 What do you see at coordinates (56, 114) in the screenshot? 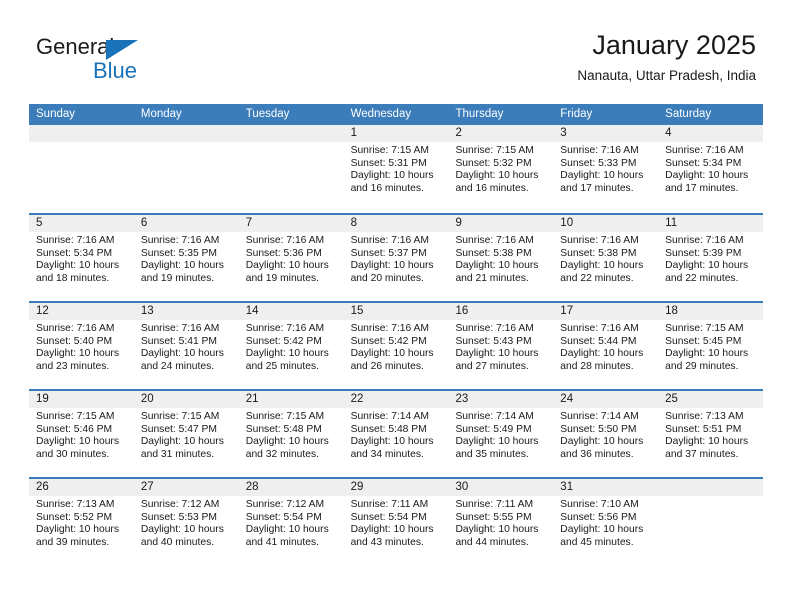
I see `day-of-week-header-sunday: Sunday` at bounding box center [56, 114].